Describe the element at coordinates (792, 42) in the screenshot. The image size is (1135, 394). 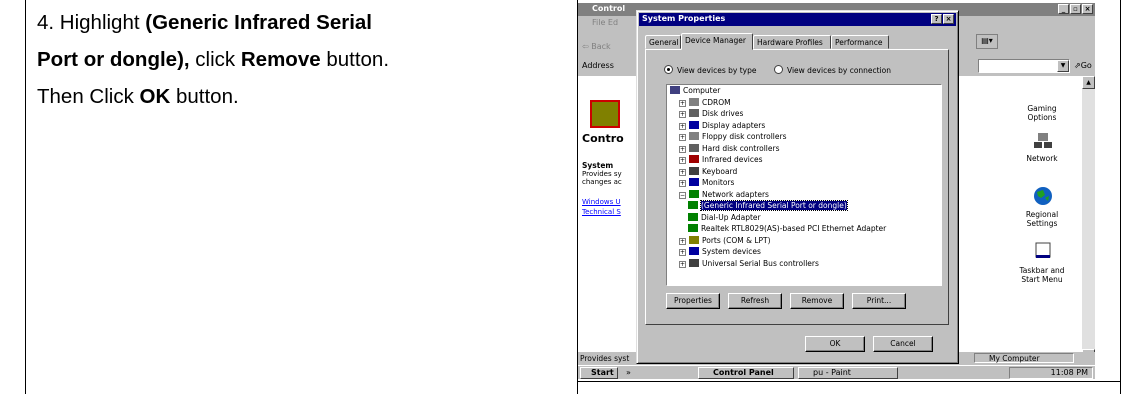
I see `tab-hardware-profiles: Hardware Profiles` at that location.